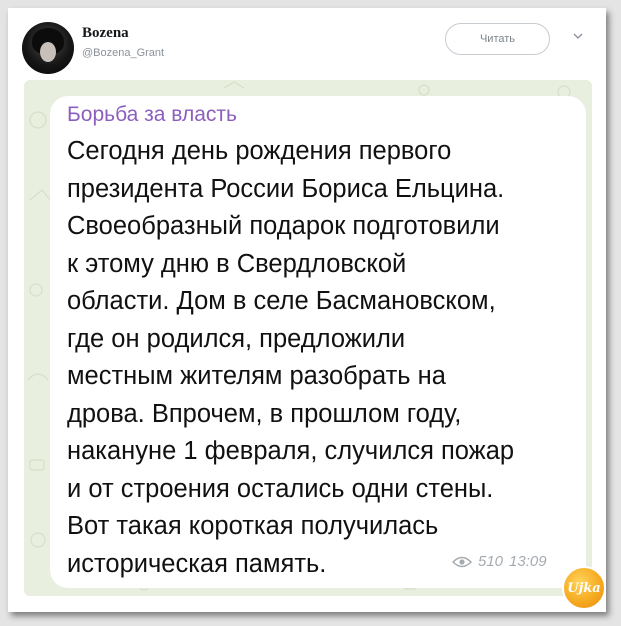  What do you see at coordinates (123, 53) in the screenshot?
I see `author-handle: @Bozena_Grant` at bounding box center [123, 53].